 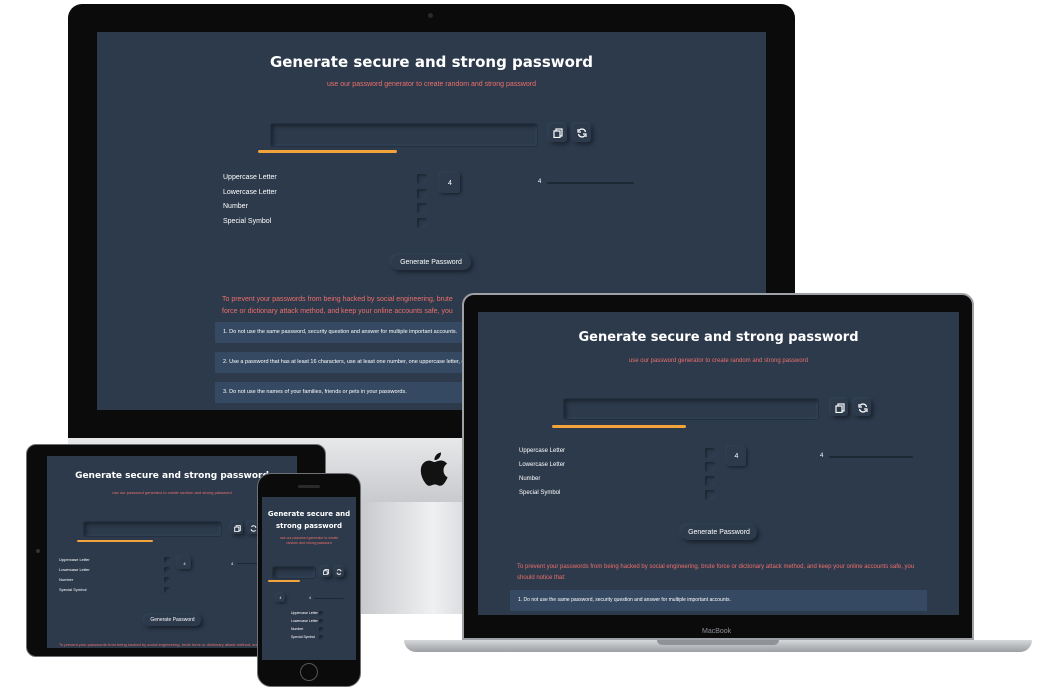 What do you see at coordinates (434, 469) in the screenshot?
I see `apple-logo-icon` at bounding box center [434, 469].